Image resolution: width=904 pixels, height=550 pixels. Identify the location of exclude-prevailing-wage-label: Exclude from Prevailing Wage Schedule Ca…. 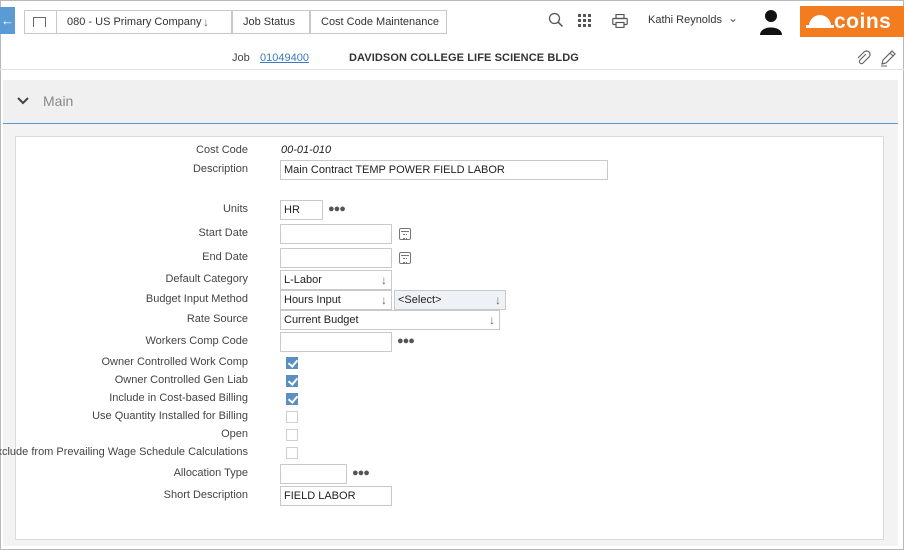
(124, 452).